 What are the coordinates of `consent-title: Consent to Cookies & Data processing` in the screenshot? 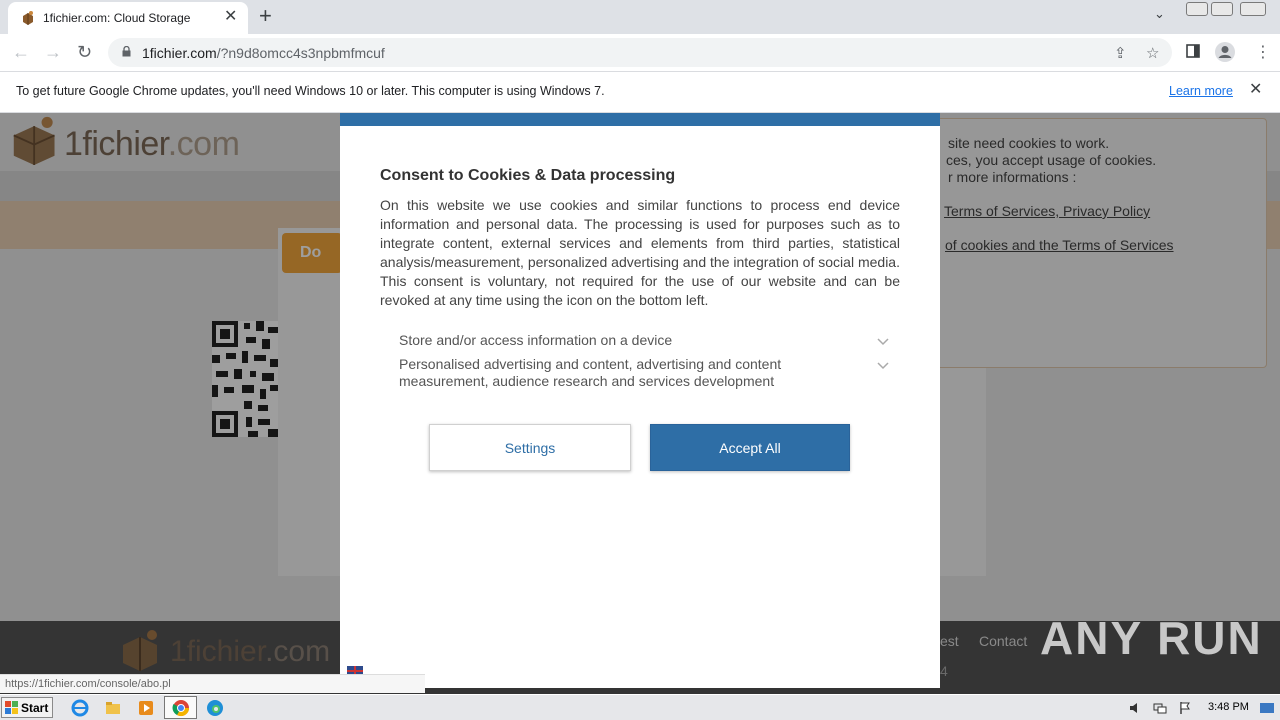 It's located at (528, 175).